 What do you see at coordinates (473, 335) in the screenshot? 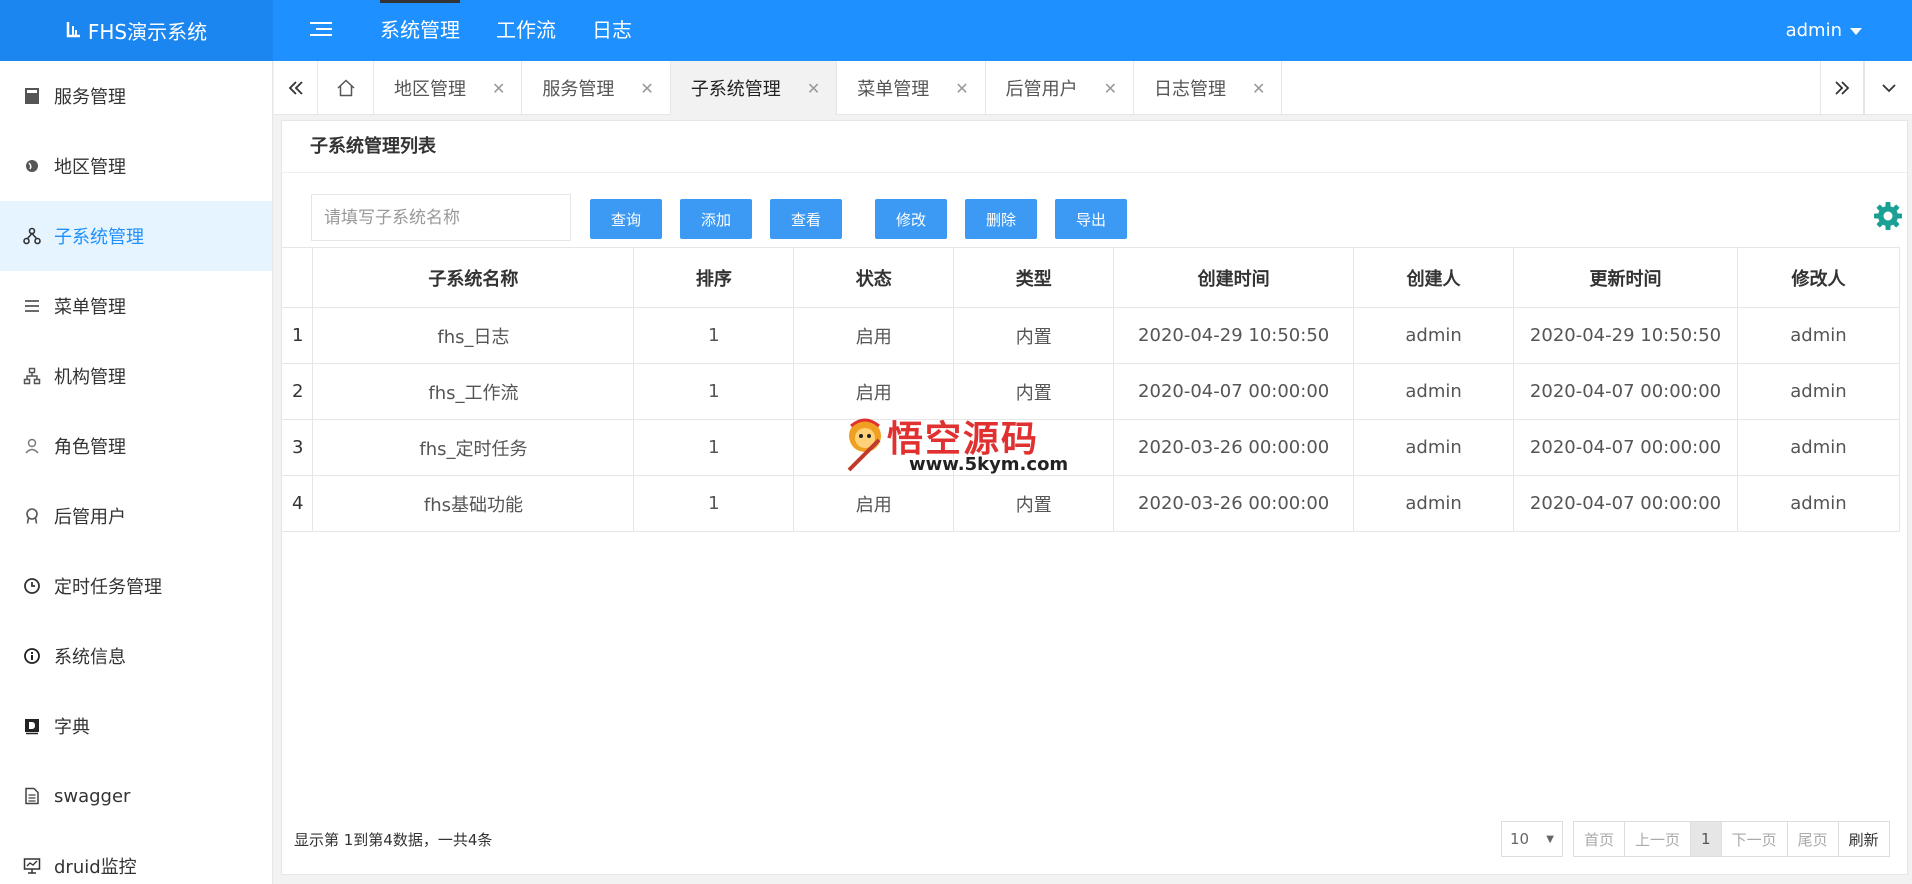
I see `table-cell: fhs_日志` at bounding box center [473, 335].